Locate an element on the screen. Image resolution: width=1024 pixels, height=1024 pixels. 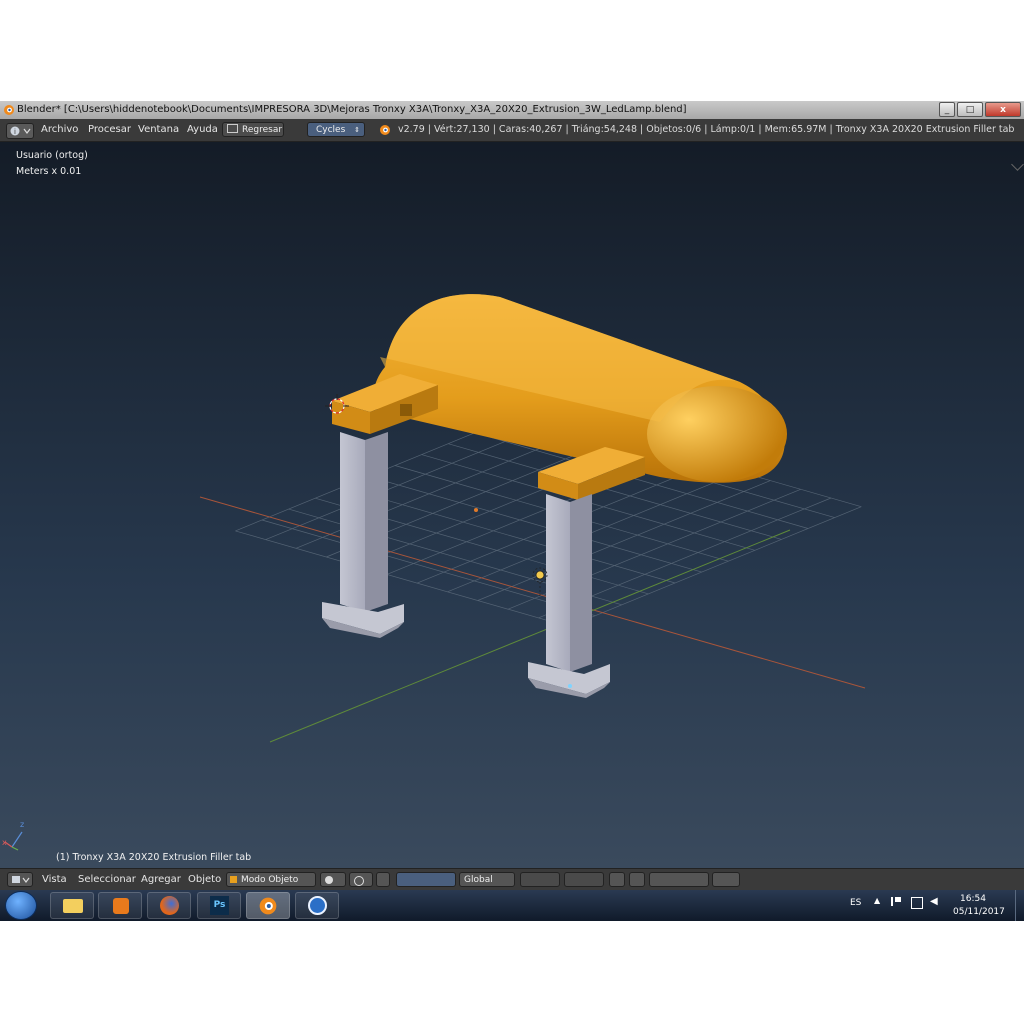
volume-icon: ◀ is located at coordinates (934, 901).